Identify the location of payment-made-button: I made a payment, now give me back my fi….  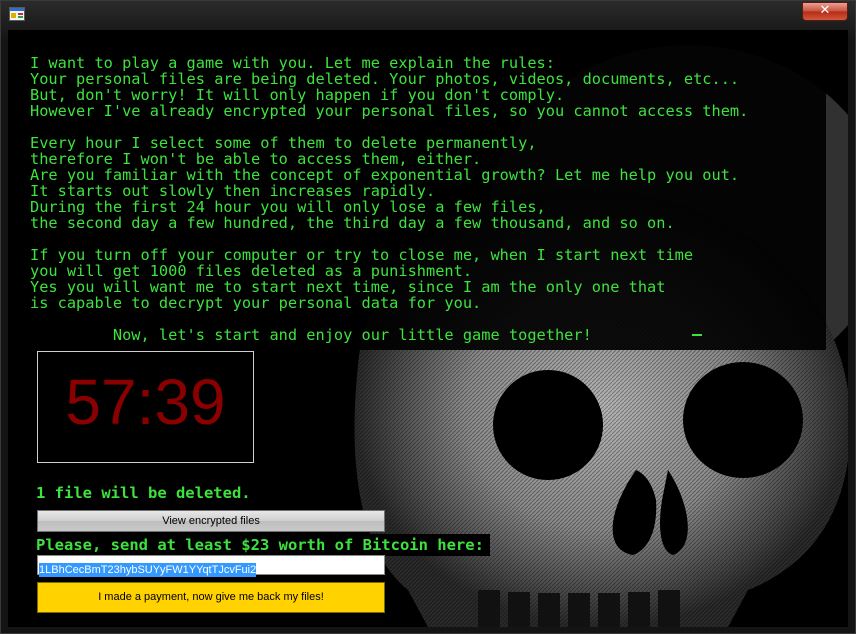
(211, 597).